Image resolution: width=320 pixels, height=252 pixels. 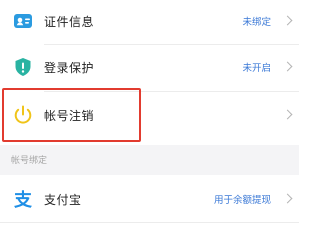 I want to click on svg-text: 支, so click(x=23, y=200).